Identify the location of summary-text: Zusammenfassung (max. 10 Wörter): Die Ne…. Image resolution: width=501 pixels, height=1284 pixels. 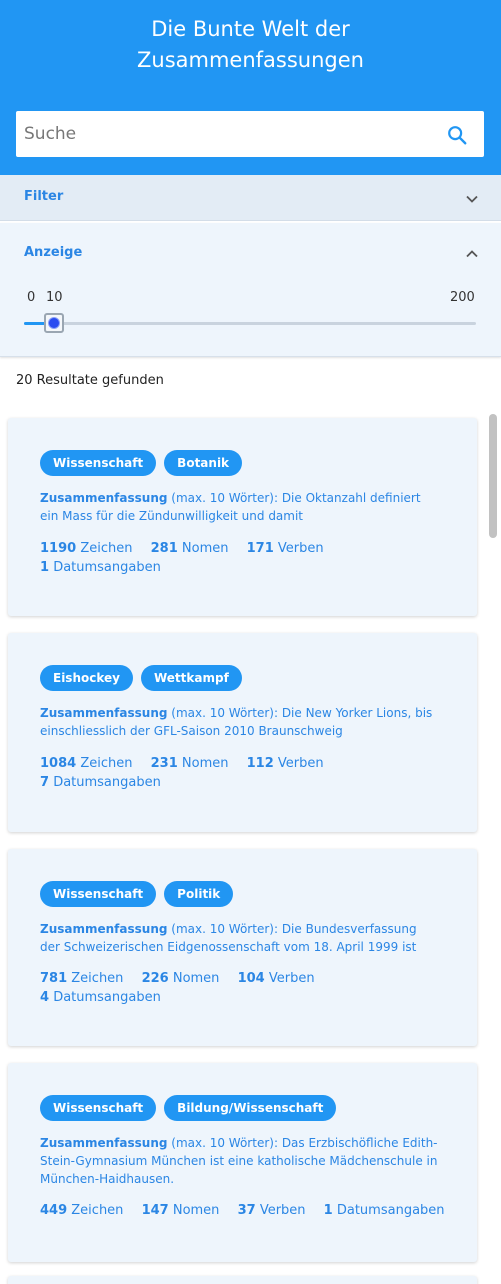
(240, 722).